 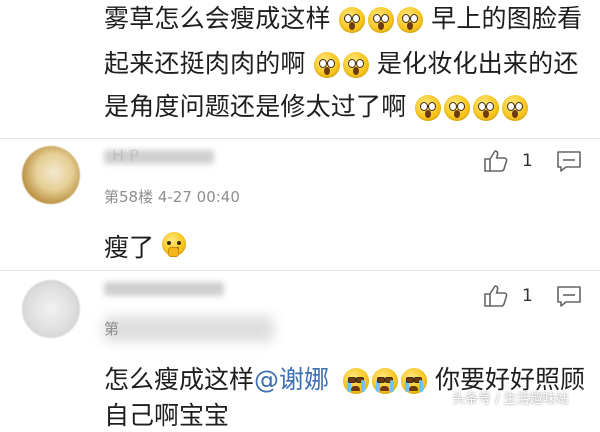 What do you see at coordinates (217, 18) in the screenshot?
I see `post-text-segment: 雾草怎么会瘦成这样` at bounding box center [217, 18].